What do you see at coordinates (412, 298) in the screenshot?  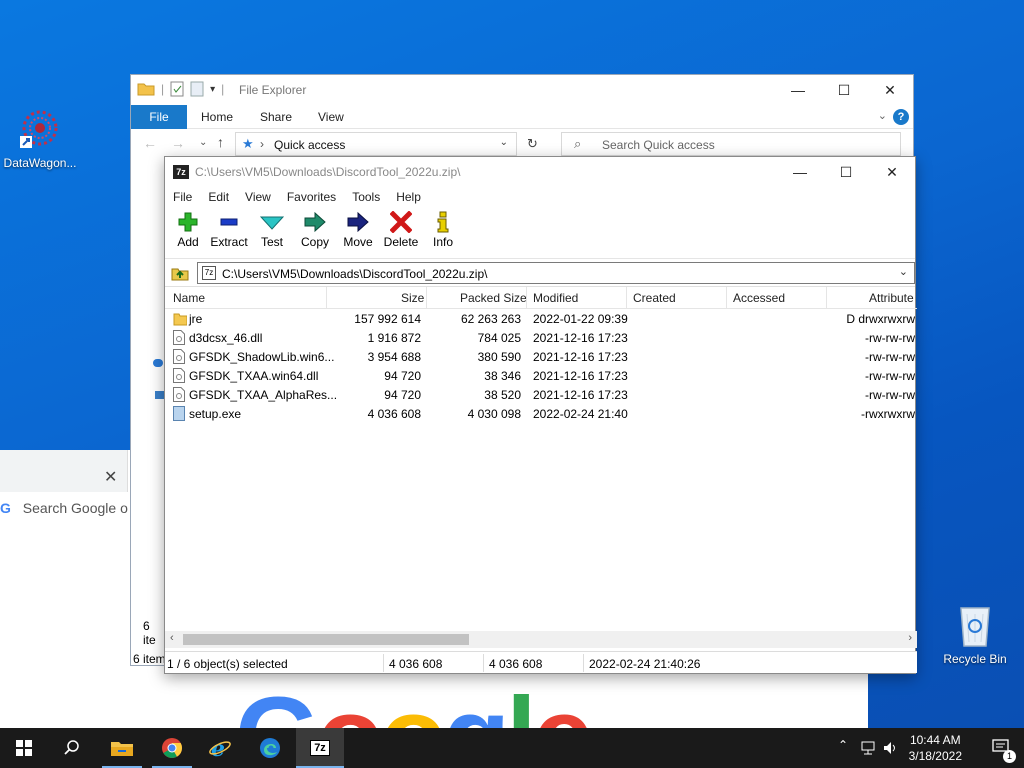 I see `col-size: Size` at bounding box center [412, 298].